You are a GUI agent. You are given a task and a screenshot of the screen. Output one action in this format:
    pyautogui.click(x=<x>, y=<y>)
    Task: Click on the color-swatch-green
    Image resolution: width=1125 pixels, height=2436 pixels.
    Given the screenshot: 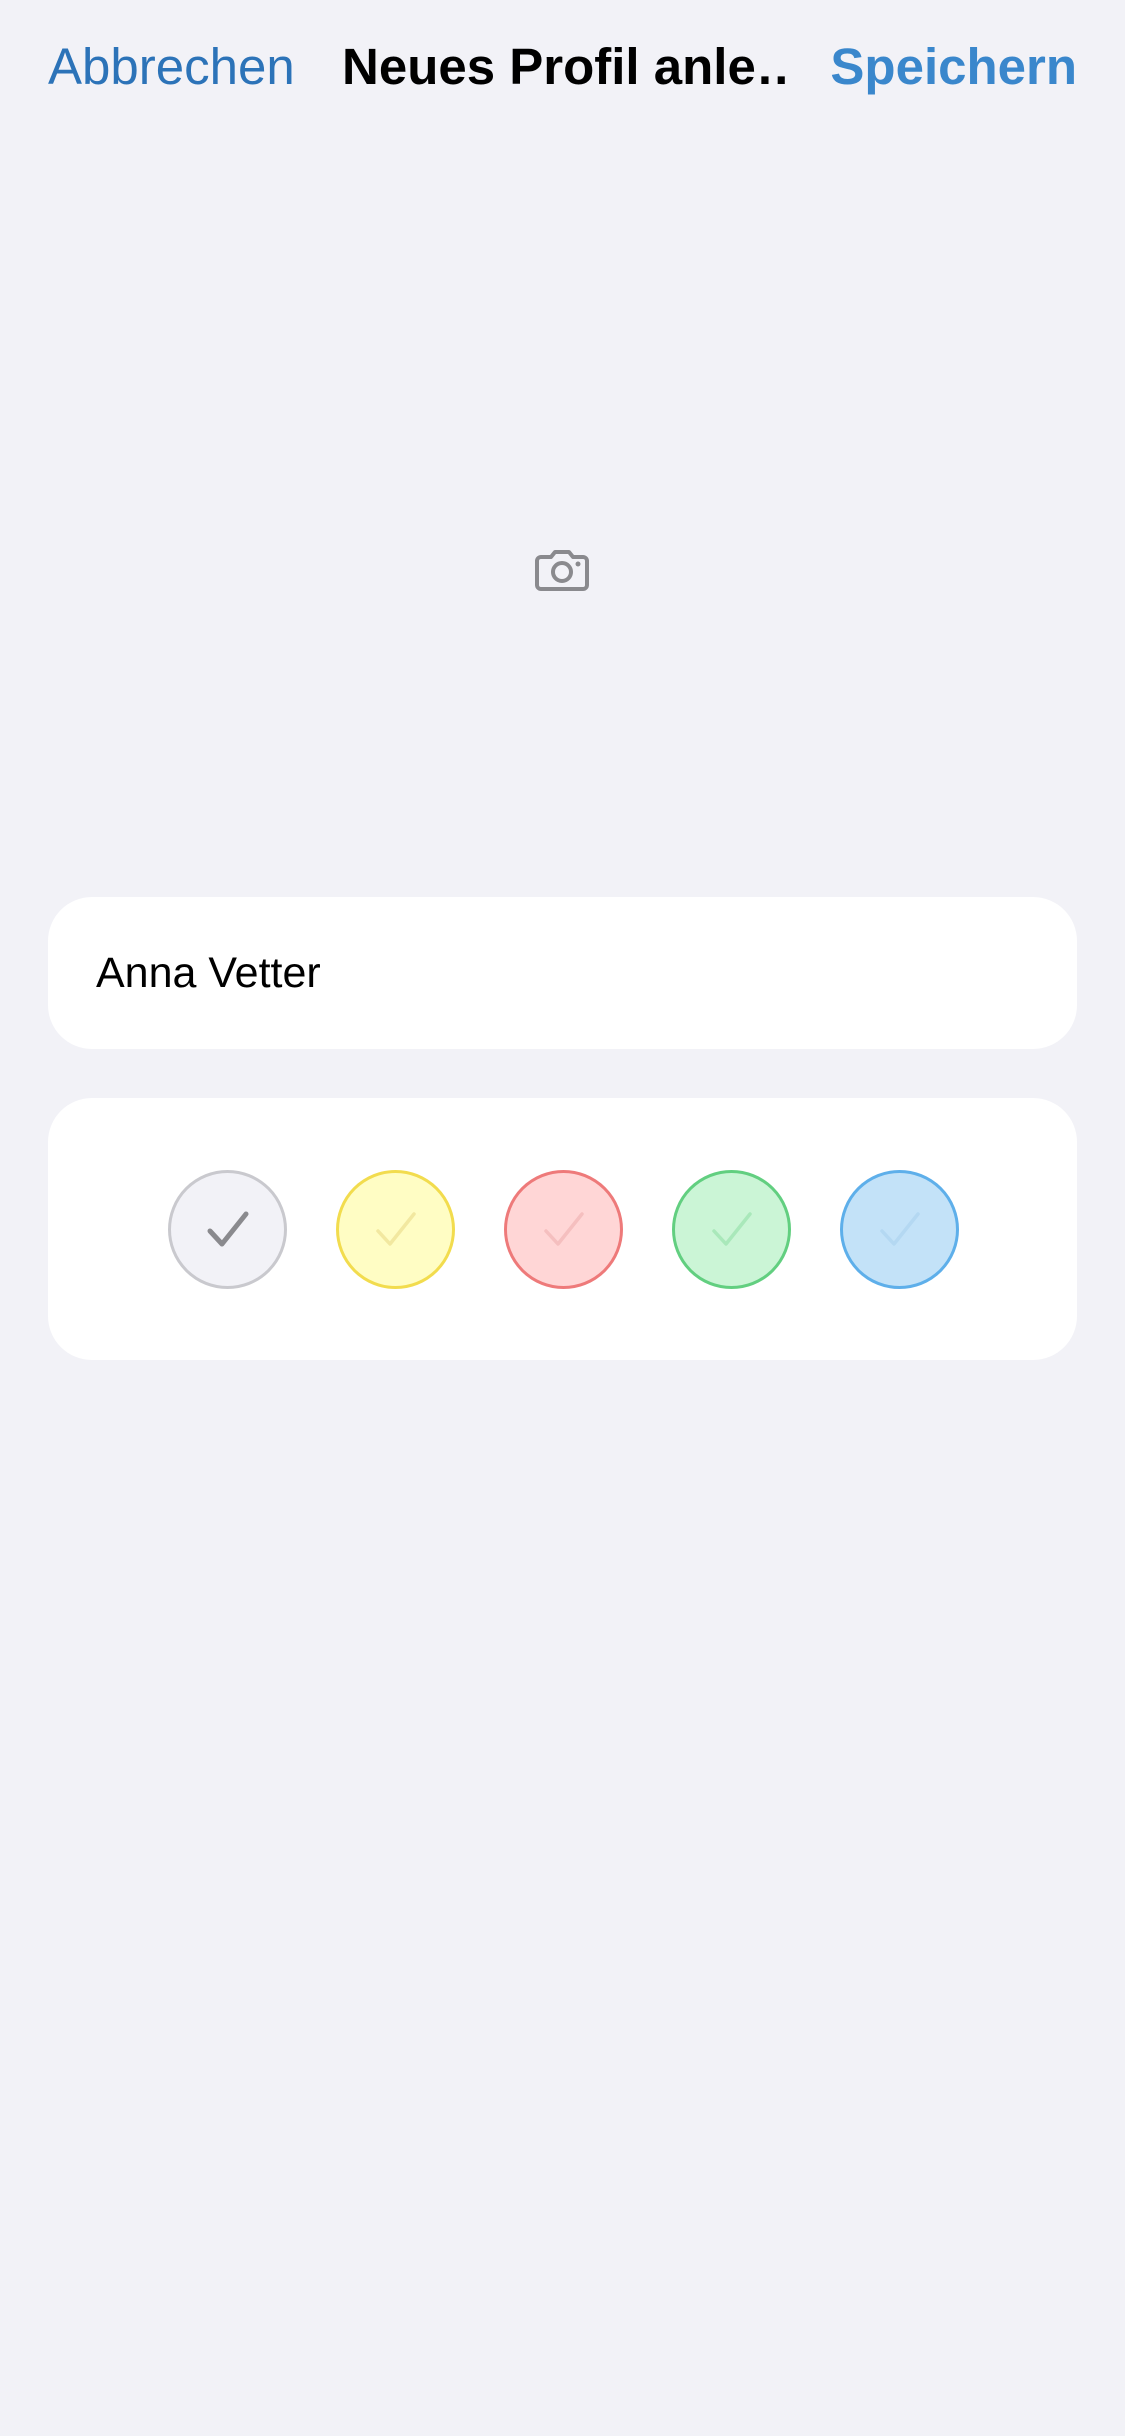 What is the action you would take?
    pyautogui.click(x=731, y=1229)
    